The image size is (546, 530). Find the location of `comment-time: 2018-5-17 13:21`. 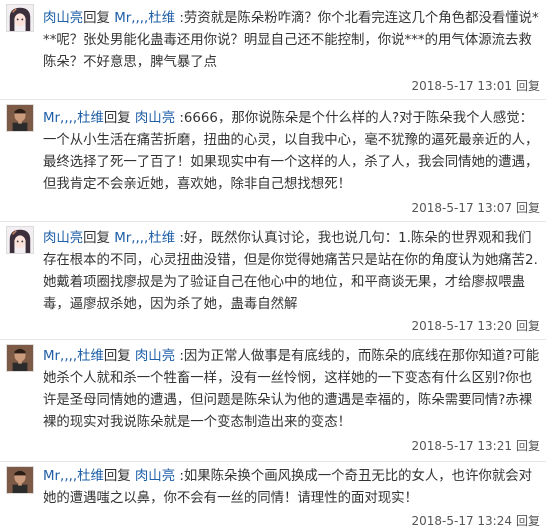

comment-time: 2018-5-17 13:21 is located at coordinates (461, 446).